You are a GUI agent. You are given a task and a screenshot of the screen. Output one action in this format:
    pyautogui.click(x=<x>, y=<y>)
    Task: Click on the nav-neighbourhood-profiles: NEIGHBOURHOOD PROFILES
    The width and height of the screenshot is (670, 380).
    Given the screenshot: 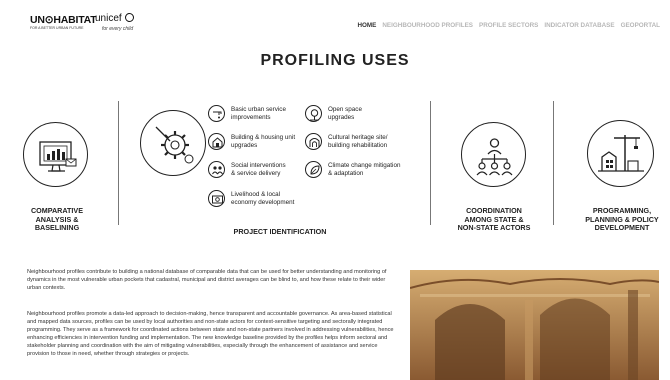 What is the action you would take?
    pyautogui.click(x=427, y=25)
    